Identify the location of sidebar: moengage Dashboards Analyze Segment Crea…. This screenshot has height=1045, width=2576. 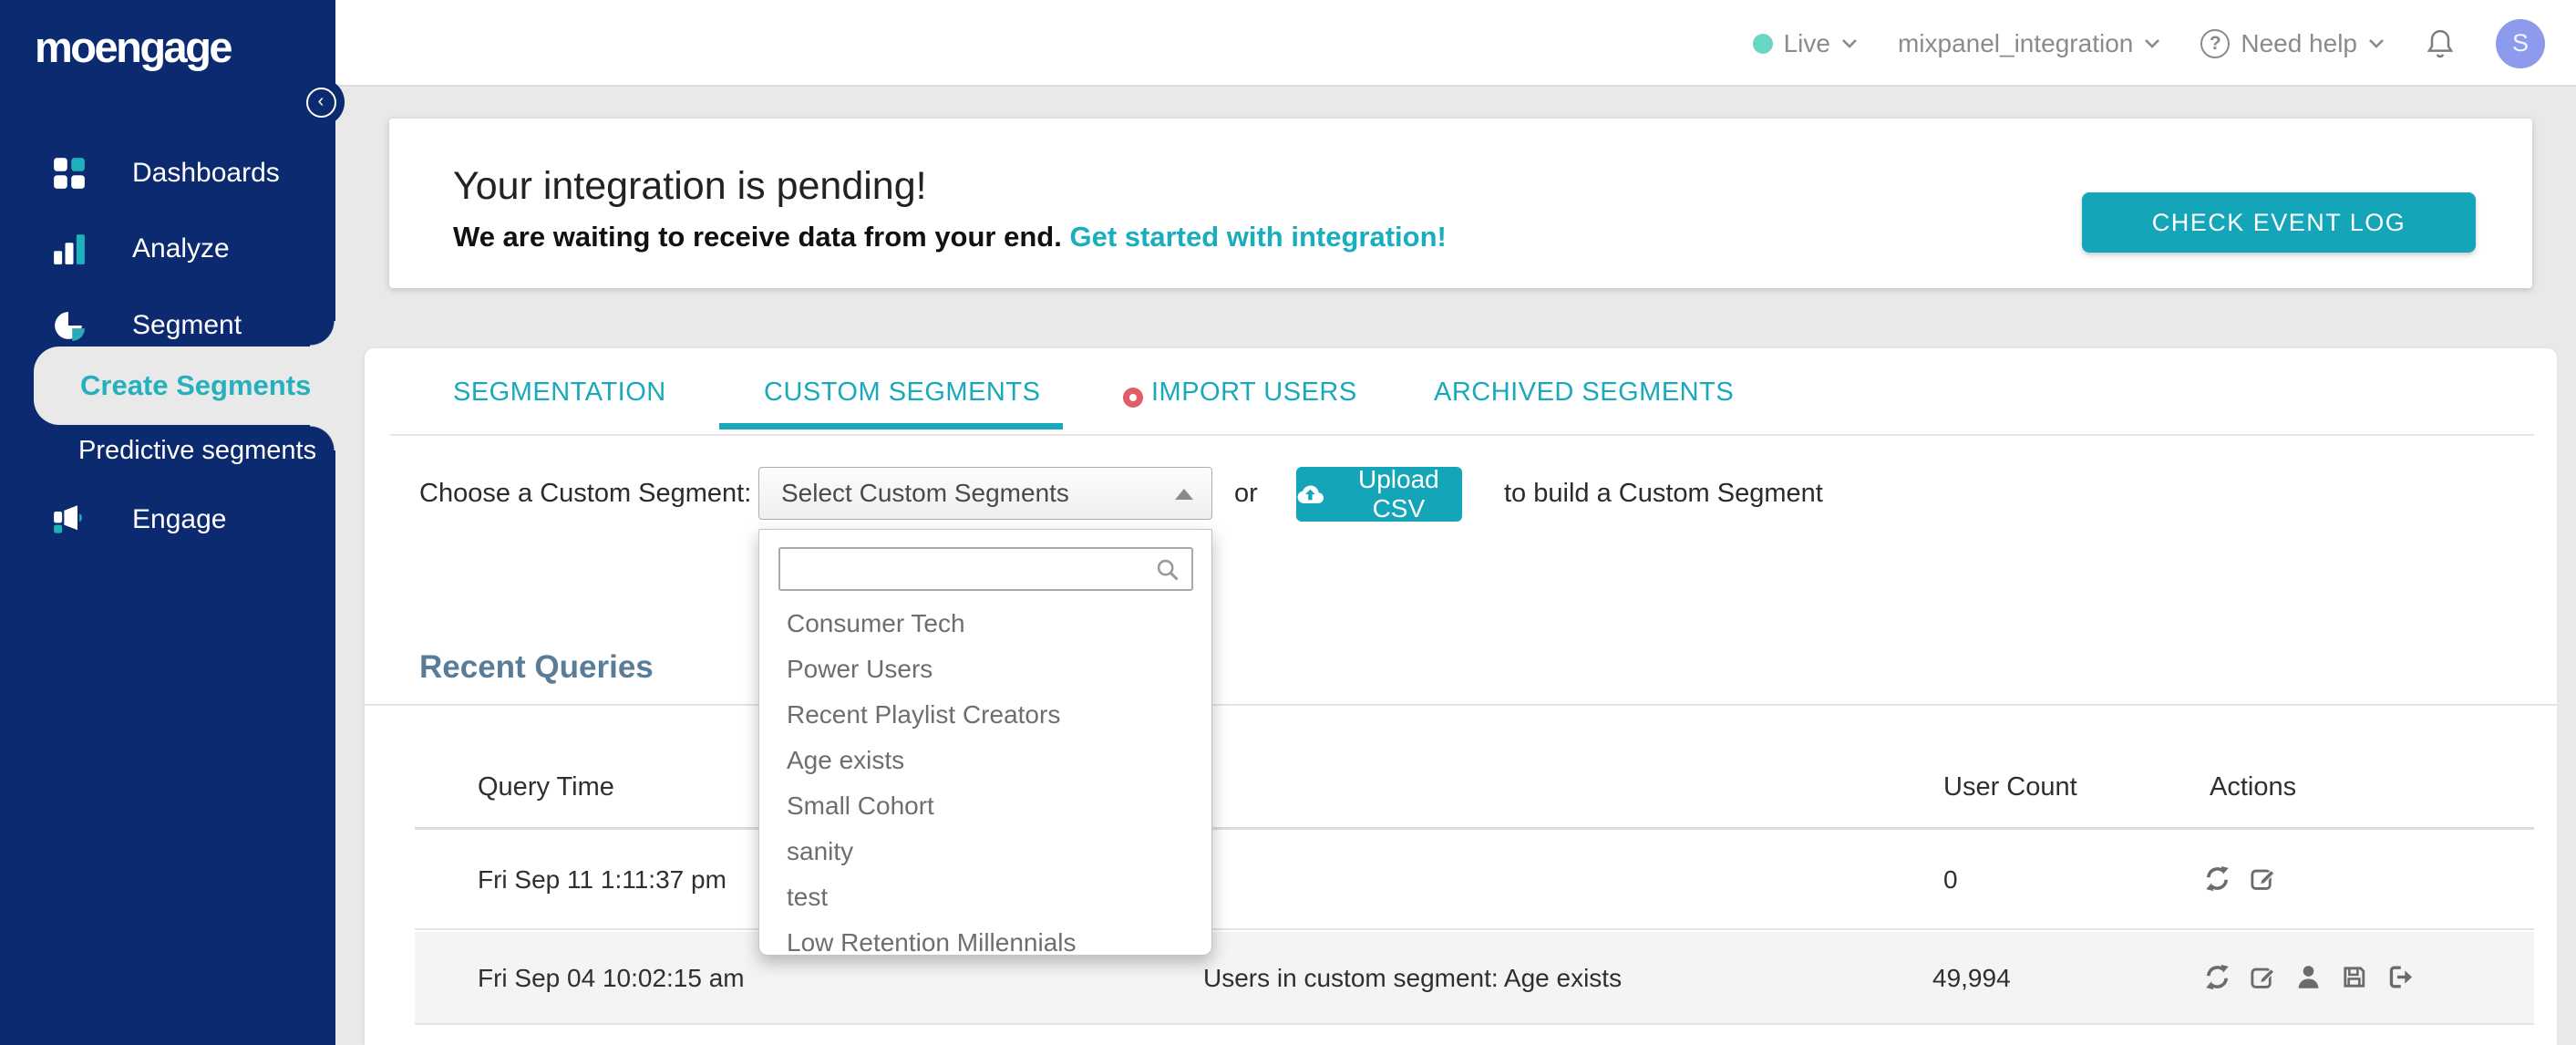
(167, 522).